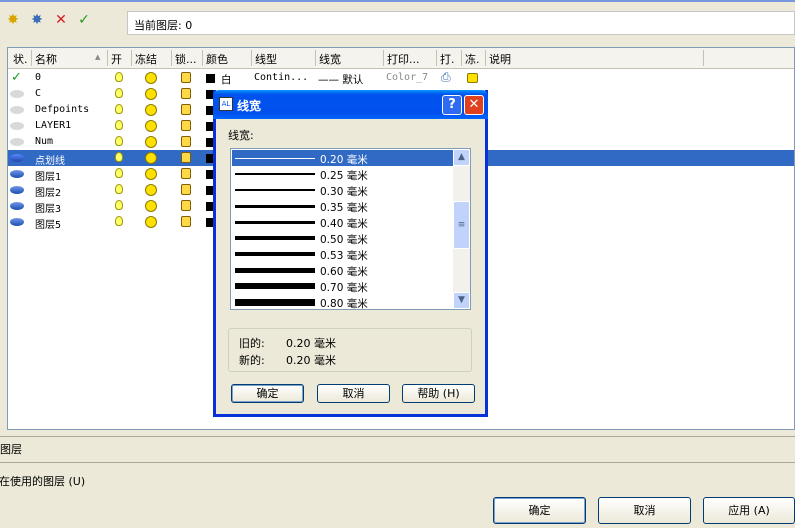 The width and height of the screenshot is (795, 528). What do you see at coordinates (241, 135) in the screenshot?
I see `lineweight-list-label: 线宽:` at bounding box center [241, 135].